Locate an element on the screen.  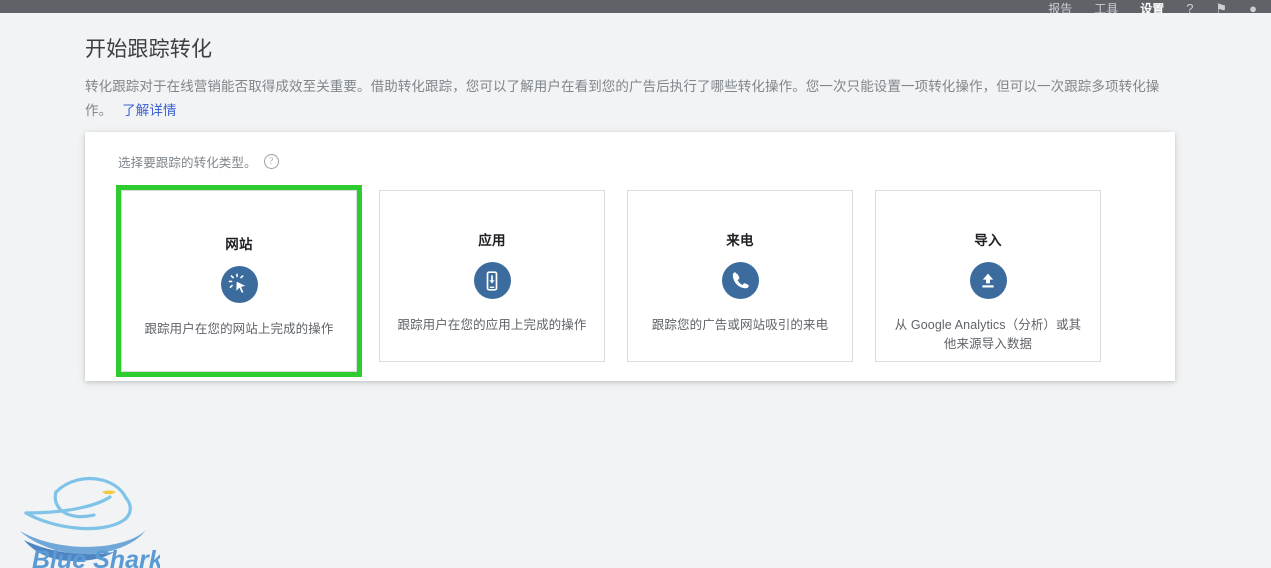
card-title: 网站 is located at coordinates (239, 244).